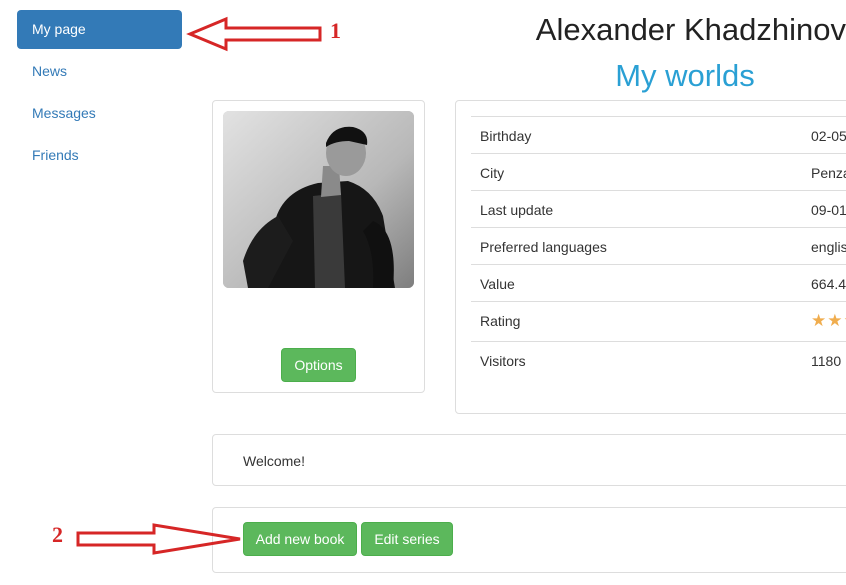  What do you see at coordinates (828, 173) in the screenshot?
I see `info-value: Penza` at bounding box center [828, 173].